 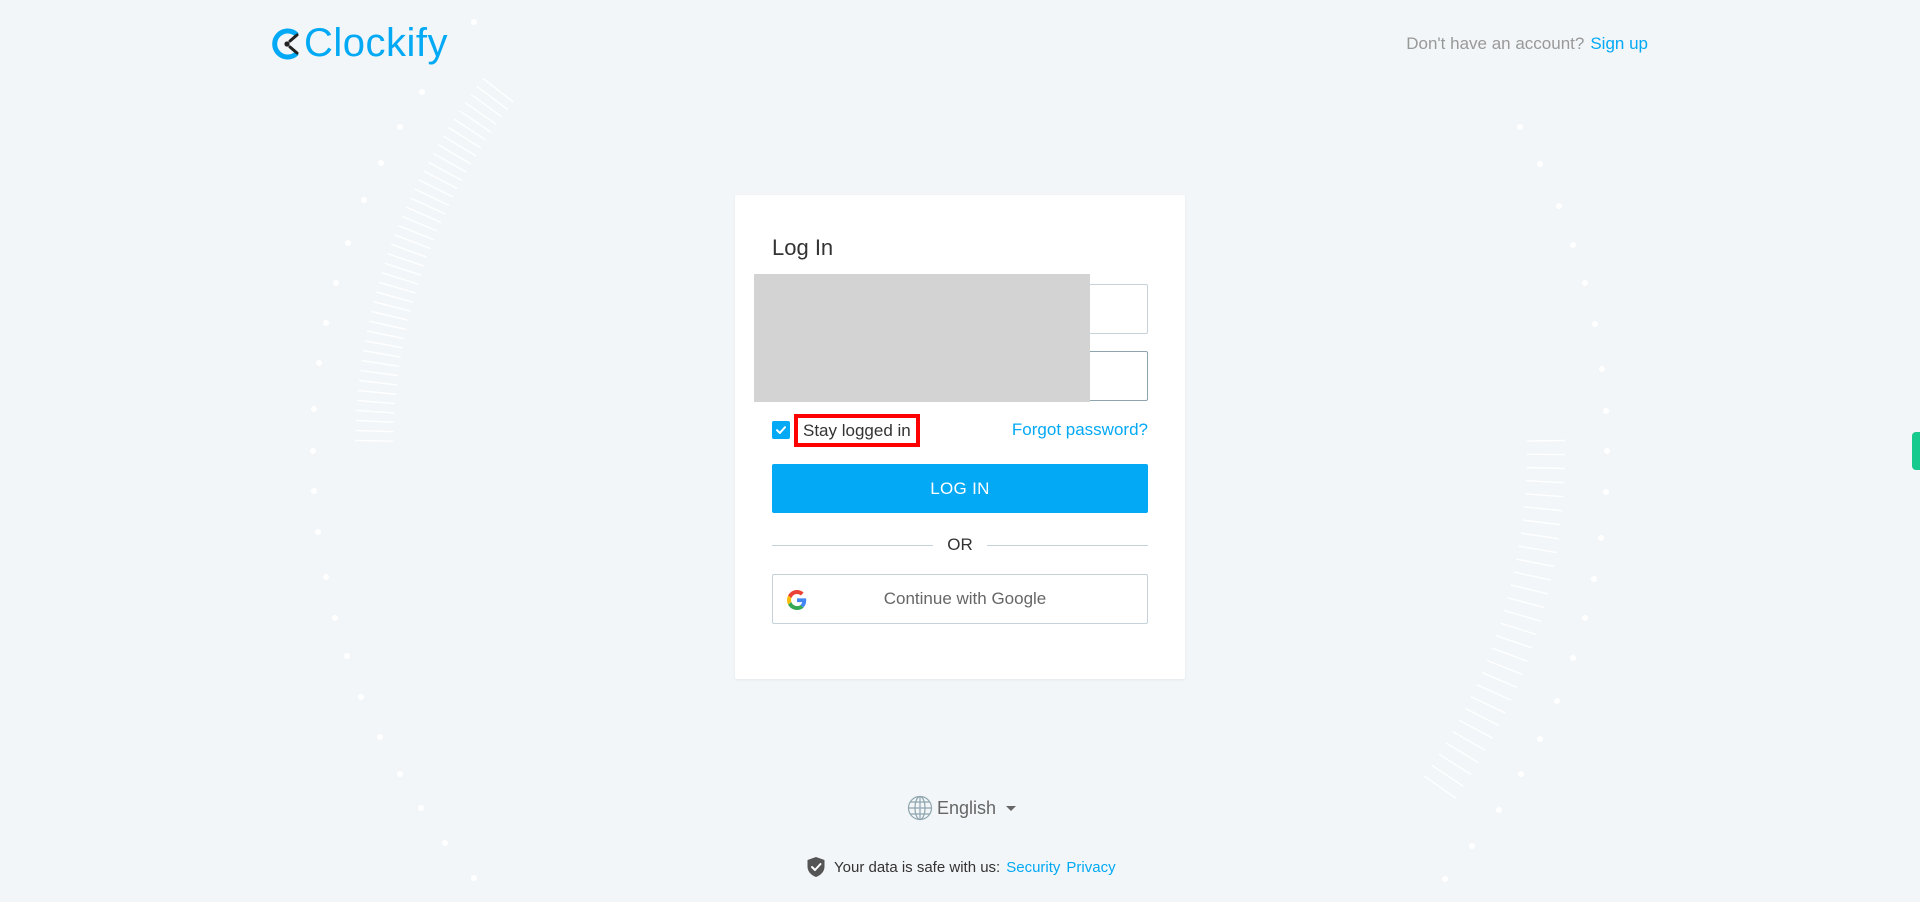 What do you see at coordinates (1033, 867) in the screenshot?
I see `security-link: Security` at bounding box center [1033, 867].